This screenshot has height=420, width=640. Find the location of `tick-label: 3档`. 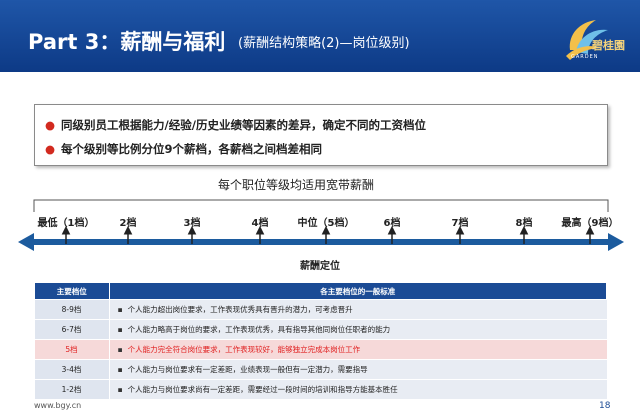

tick-label: 3档 is located at coordinates (192, 223).